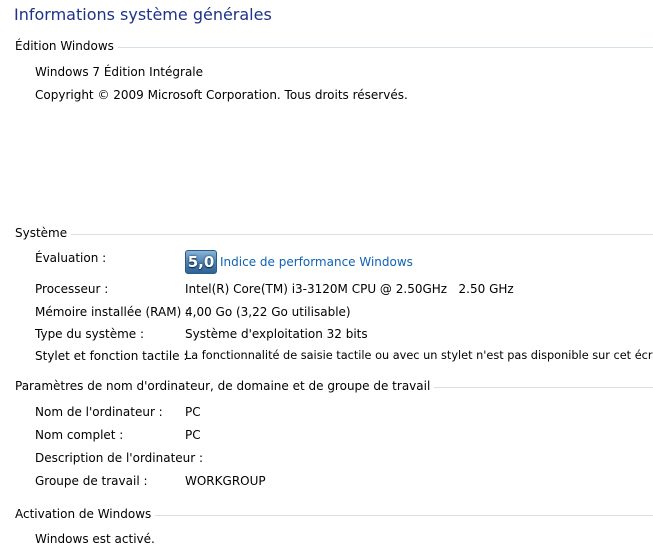  I want to click on system-type-label: Type du système :, so click(90, 334).